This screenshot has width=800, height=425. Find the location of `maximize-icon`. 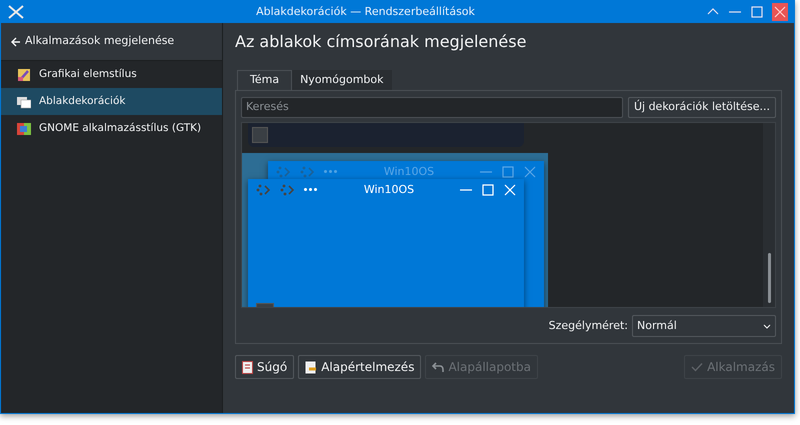

maximize-icon is located at coordinates (508, 172).